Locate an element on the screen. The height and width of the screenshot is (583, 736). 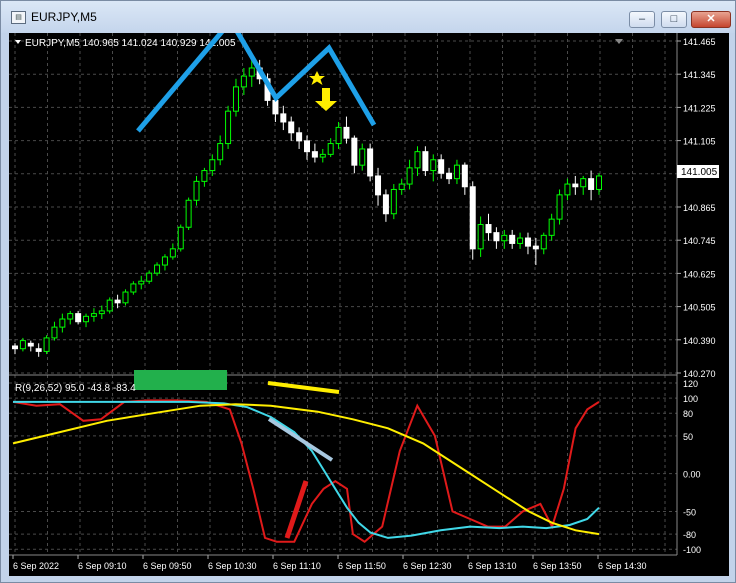
price-label: 140.270 is located at coordinates (699, 374).